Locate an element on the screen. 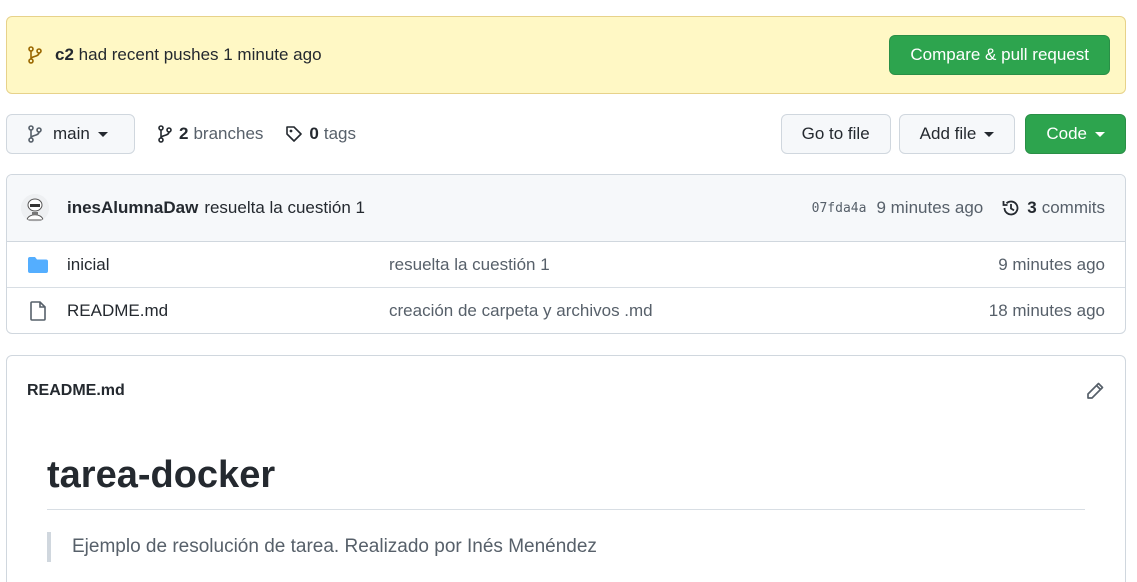 This screenshot has height=582, width=1137. readme-header: README.md is located at coordinates (566, 391).